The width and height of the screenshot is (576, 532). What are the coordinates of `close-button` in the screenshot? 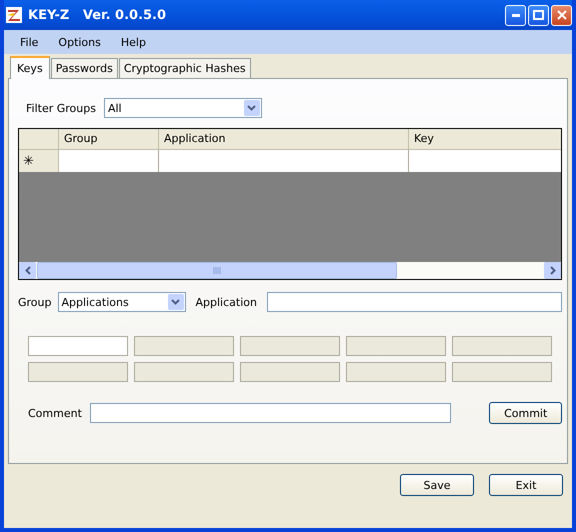 It's located at (561, 15).